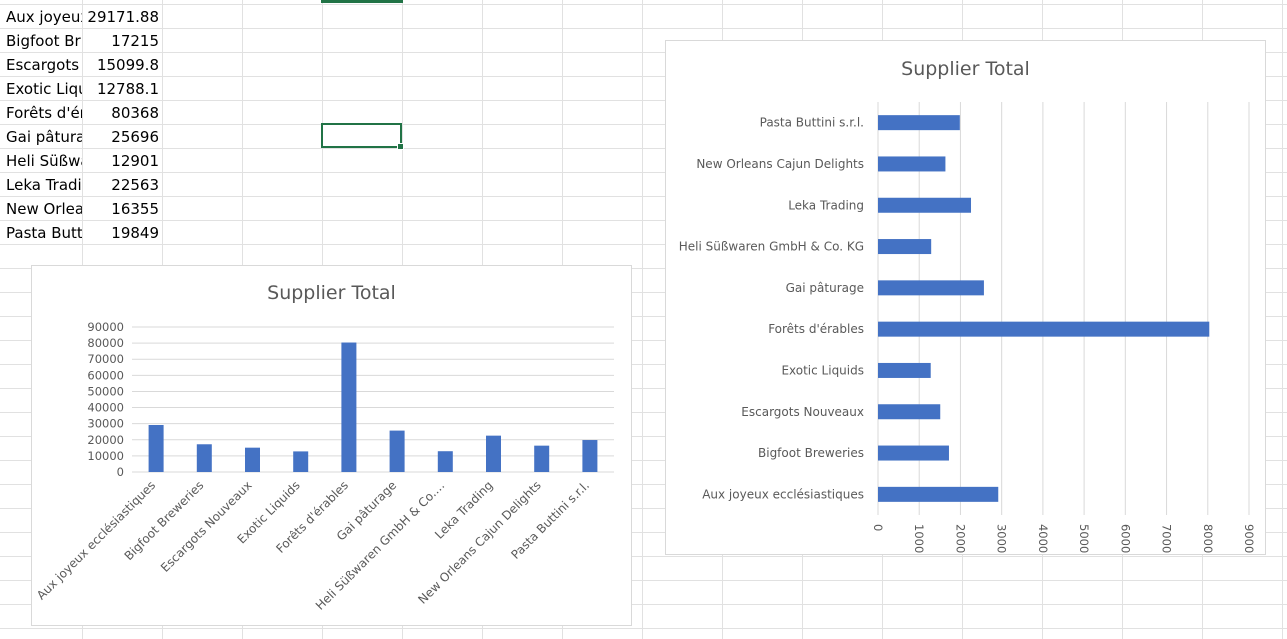 This screenshot has height=639, width=1287. I want to click on cell-supplier-name: Gai pâtura, so click(44, 137).